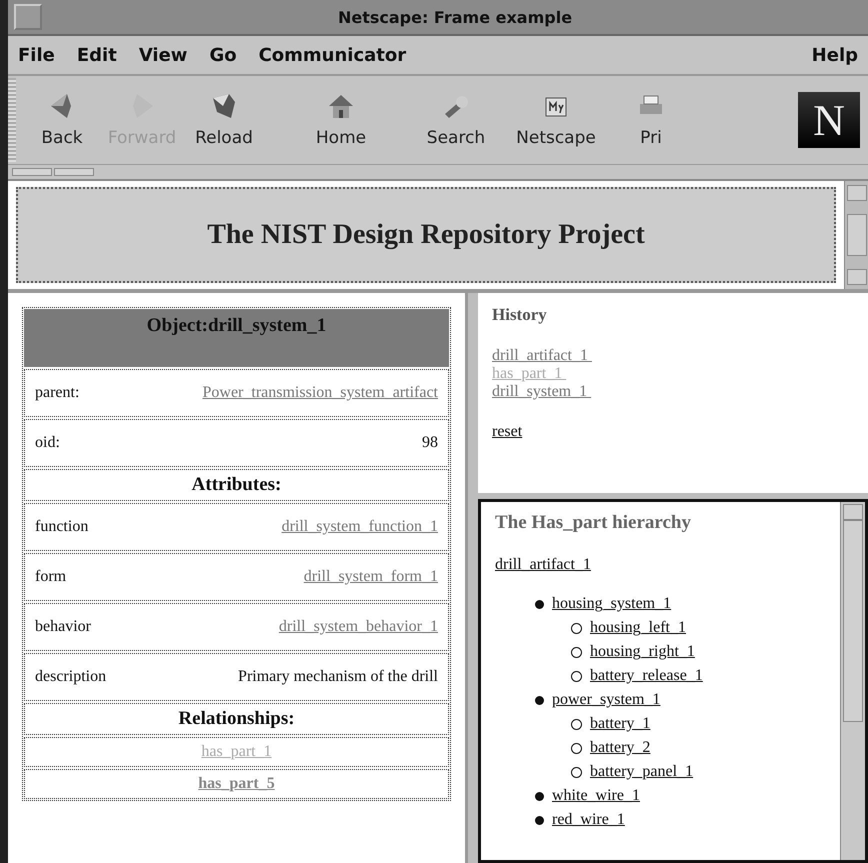 Image resolution: width=868 pixels, height=863 pixels. I want to click on field-label: oid:, so click(47, 443).